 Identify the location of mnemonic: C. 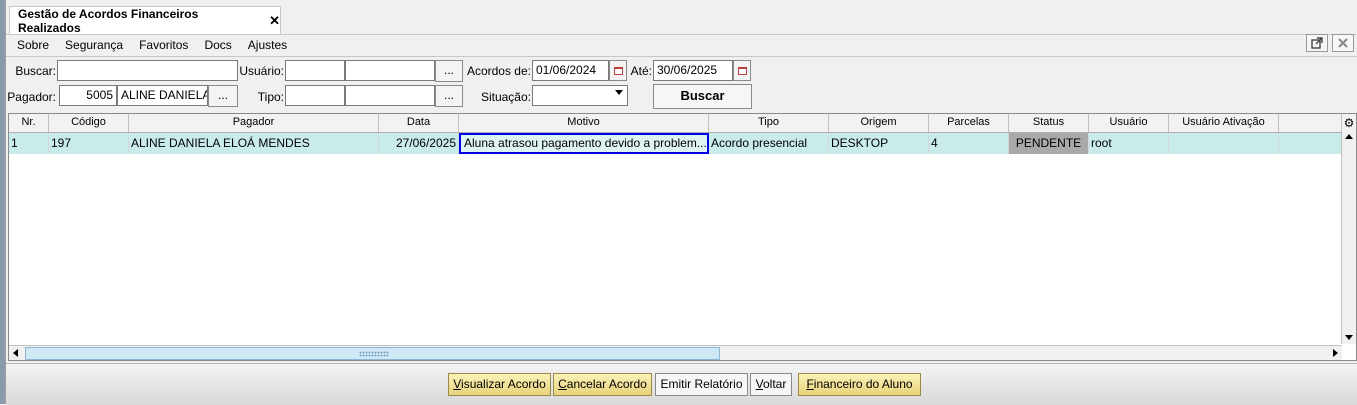
(562, 384).